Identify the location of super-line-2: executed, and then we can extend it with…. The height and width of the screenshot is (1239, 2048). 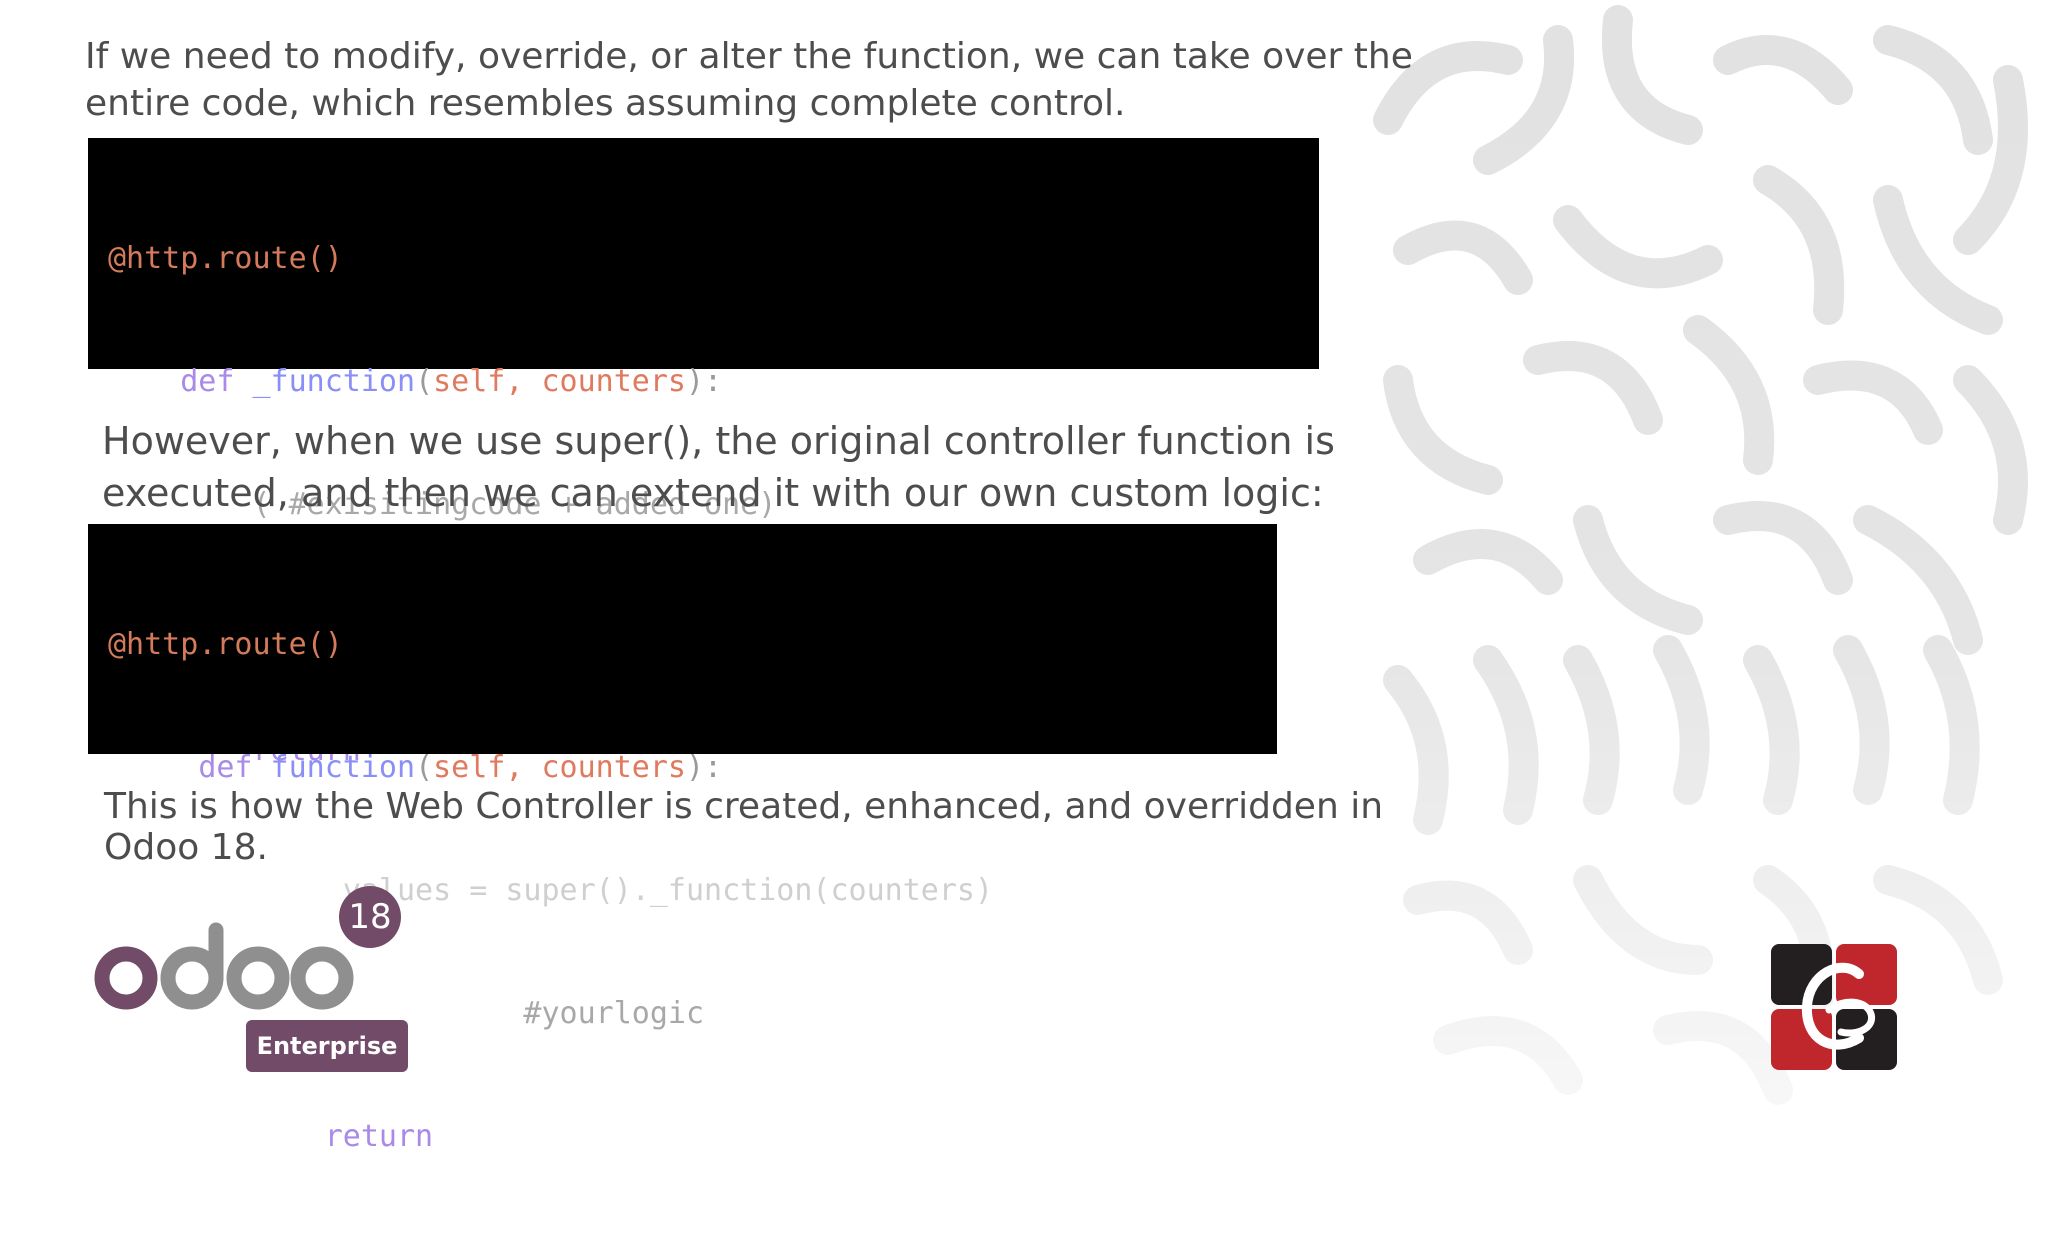
(713, 493).